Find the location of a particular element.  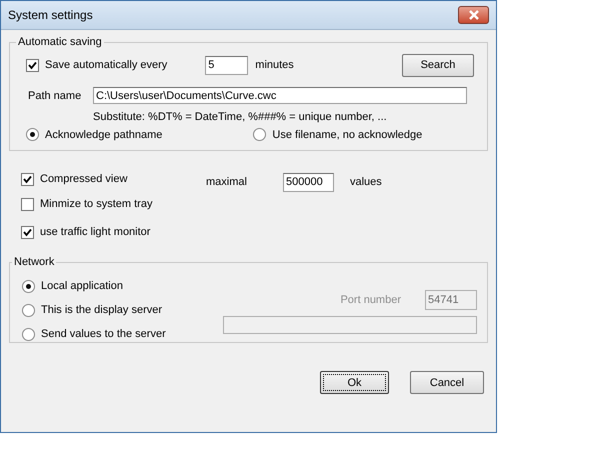

search-button: Search is located at coordinates (438, 65).